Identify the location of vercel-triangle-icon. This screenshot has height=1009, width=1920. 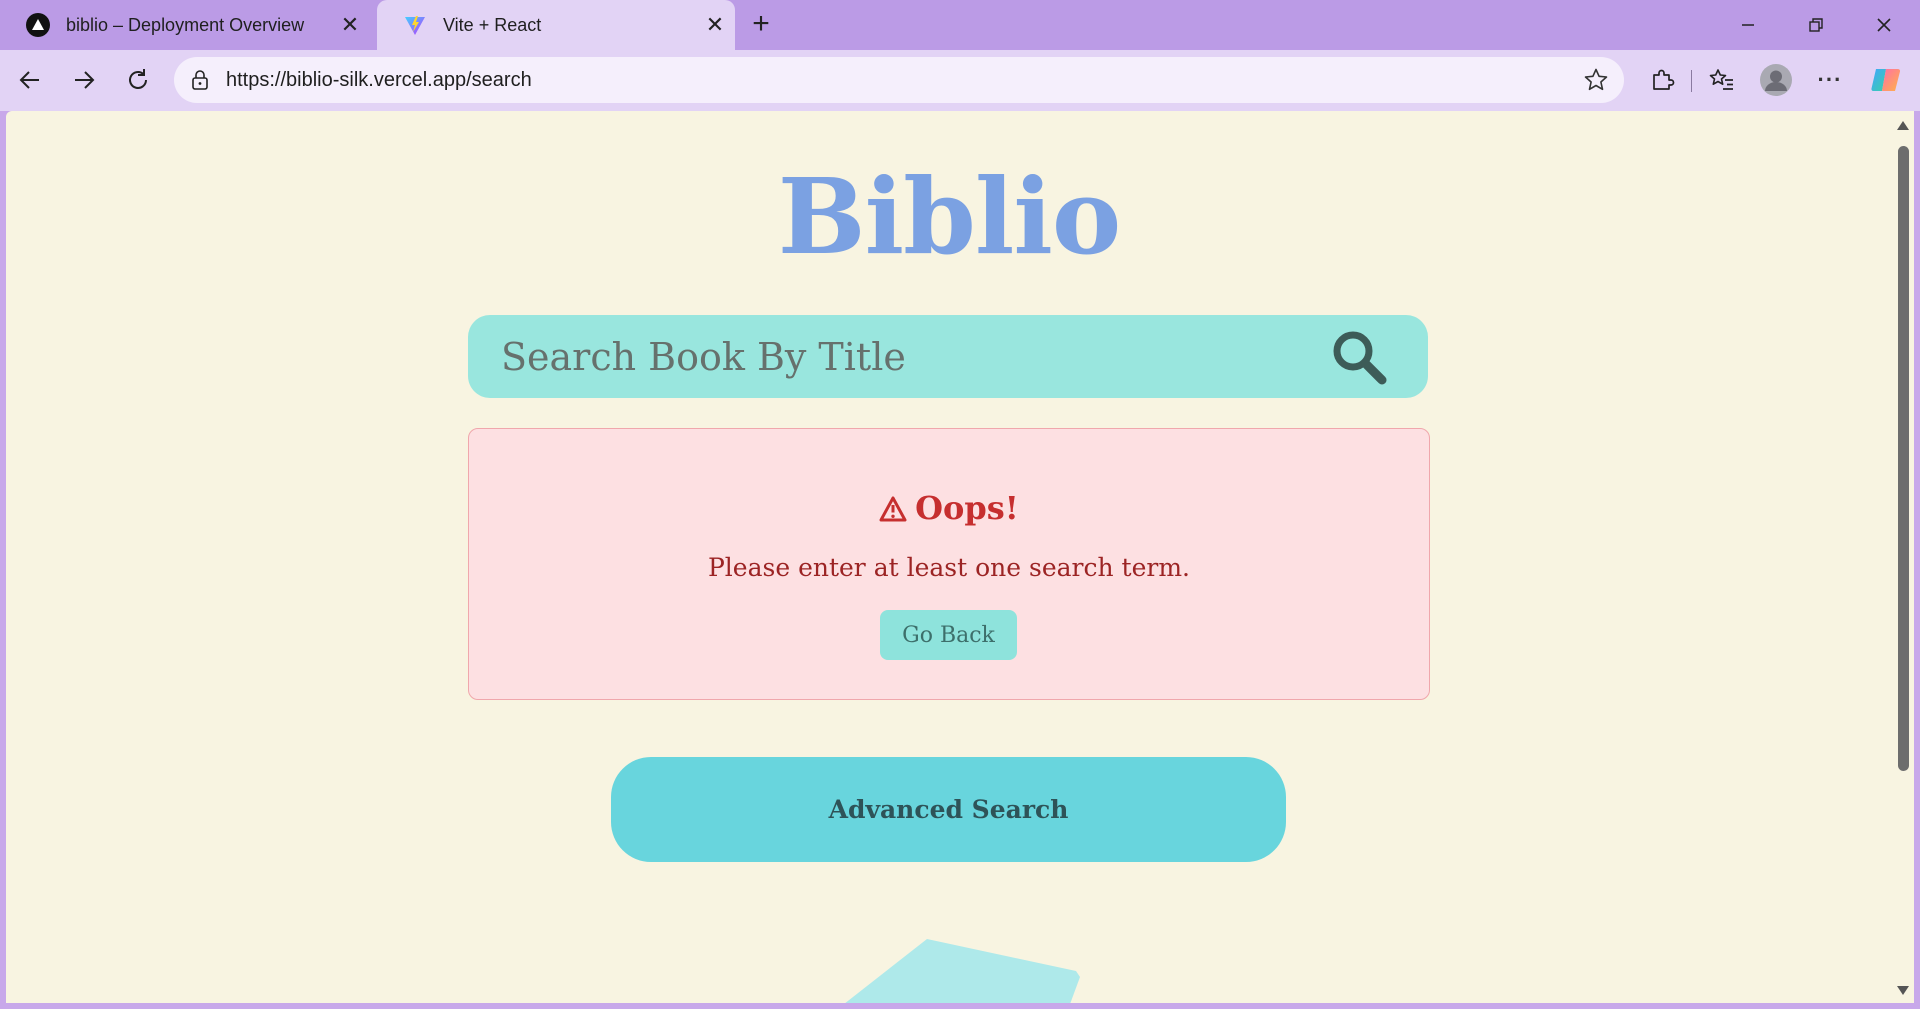
(38, 25).